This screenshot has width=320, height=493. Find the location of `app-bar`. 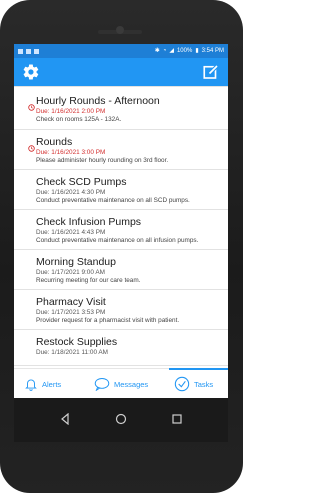

app-bar is located at coordinates (121, 72).